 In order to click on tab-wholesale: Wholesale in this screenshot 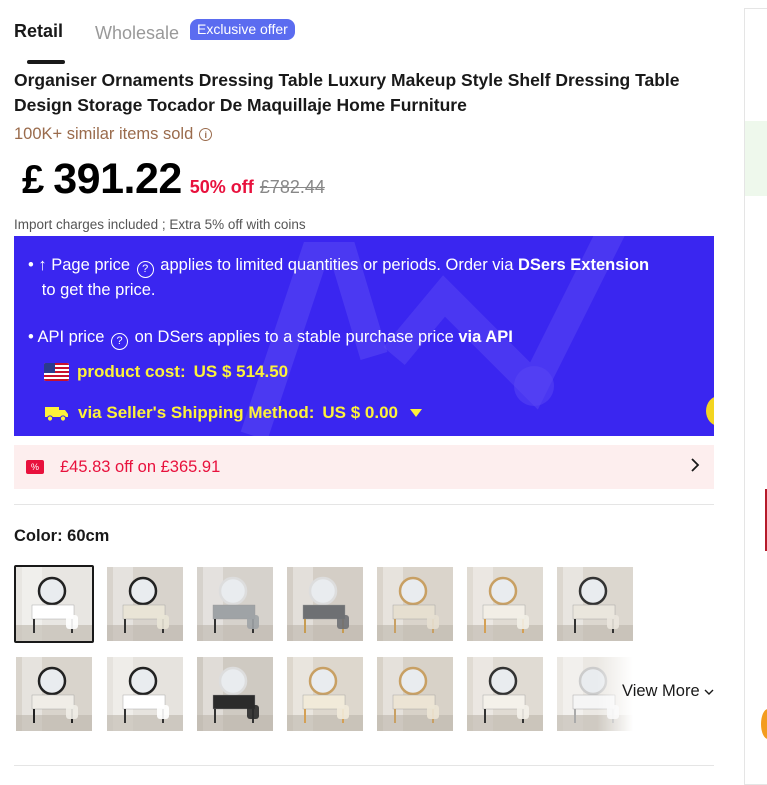, I will do `click(137, 33)`.